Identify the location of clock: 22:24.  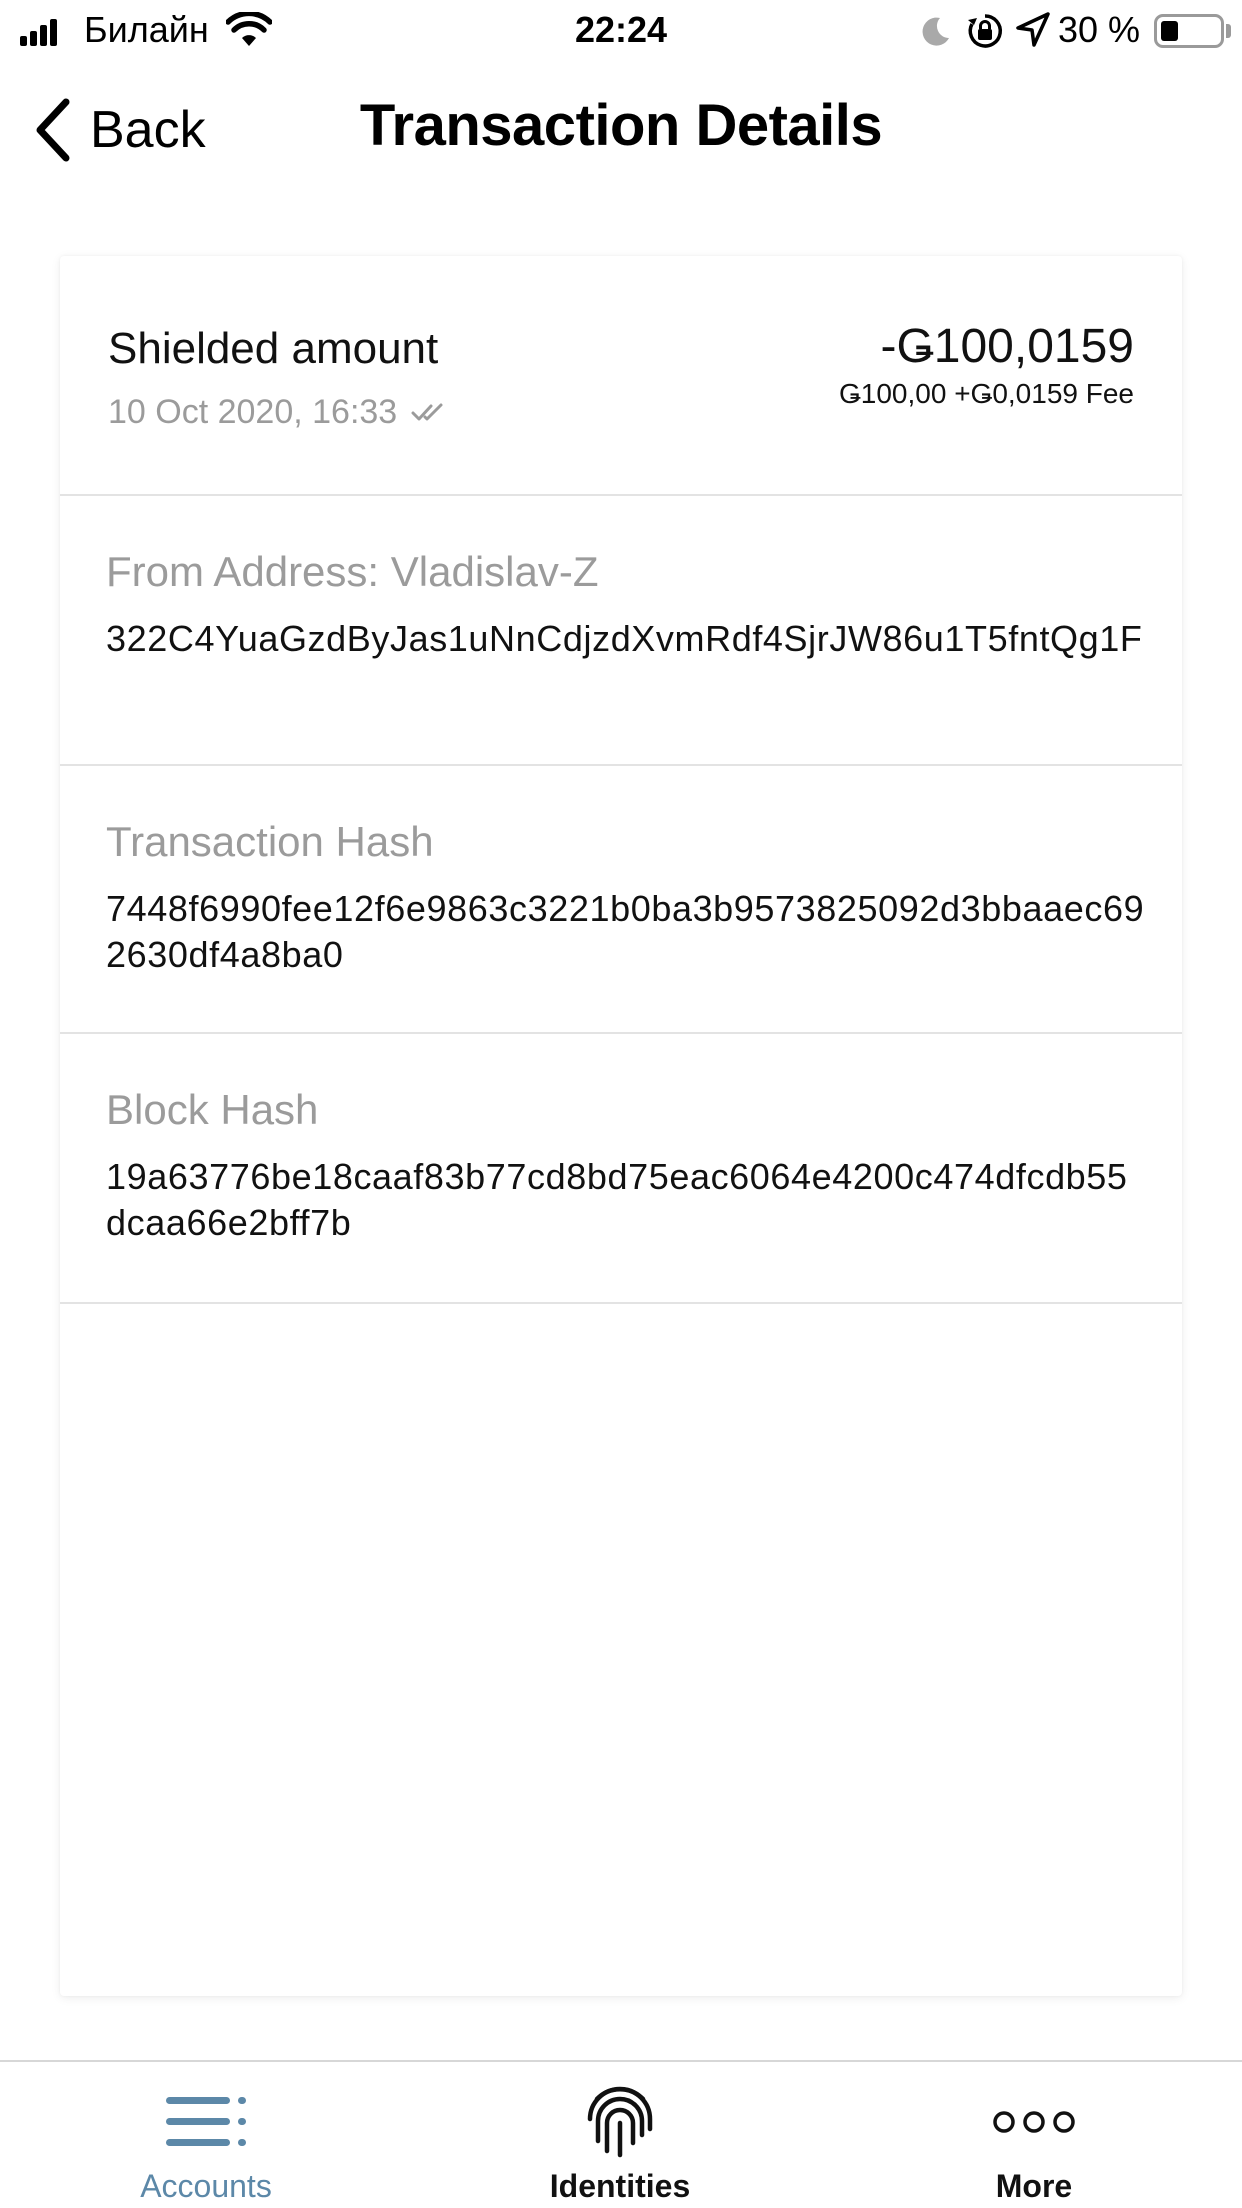
(621, 29).